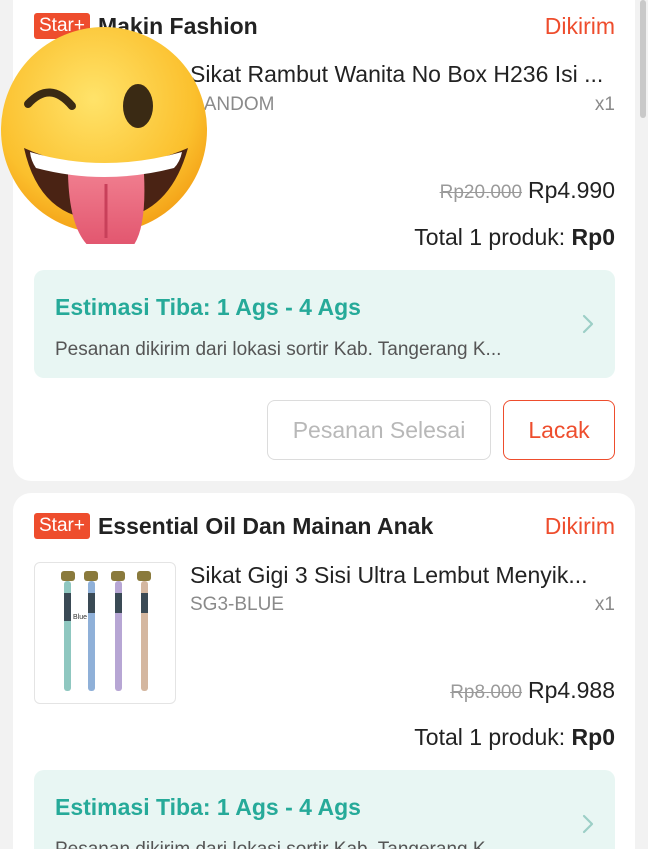  I want to click on toothbrush-image: Blue, so click(106, 631).